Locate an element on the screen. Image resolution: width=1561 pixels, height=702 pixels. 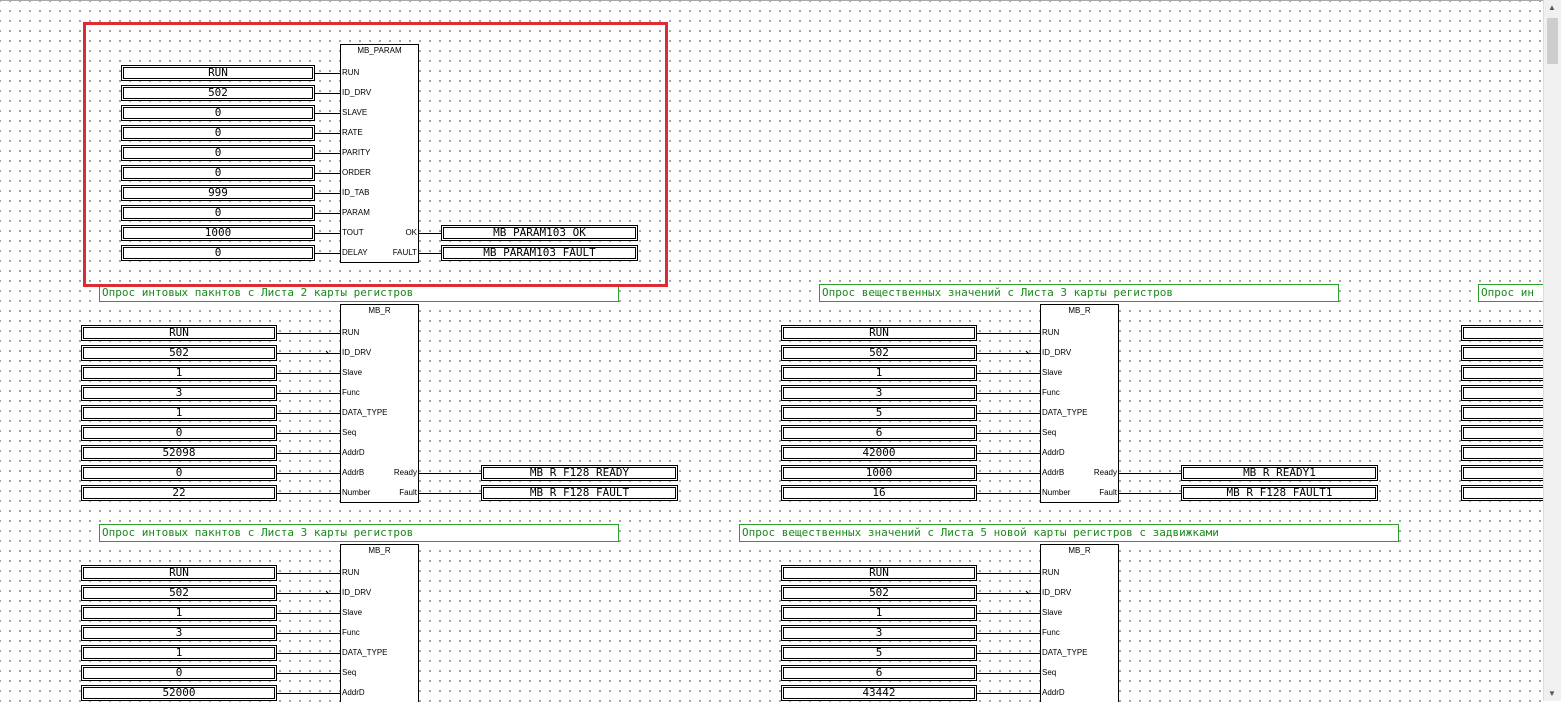
comment-partial: Опрос ин is located at coordinates (1510, 293).